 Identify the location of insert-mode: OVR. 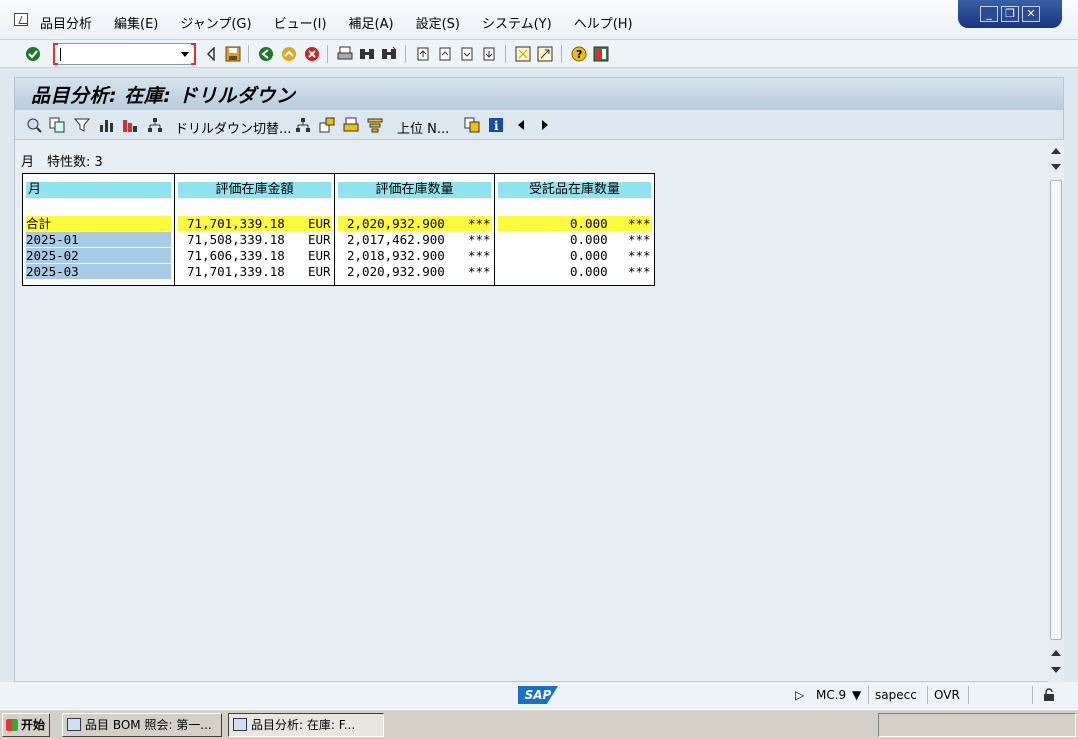
(947, 695).